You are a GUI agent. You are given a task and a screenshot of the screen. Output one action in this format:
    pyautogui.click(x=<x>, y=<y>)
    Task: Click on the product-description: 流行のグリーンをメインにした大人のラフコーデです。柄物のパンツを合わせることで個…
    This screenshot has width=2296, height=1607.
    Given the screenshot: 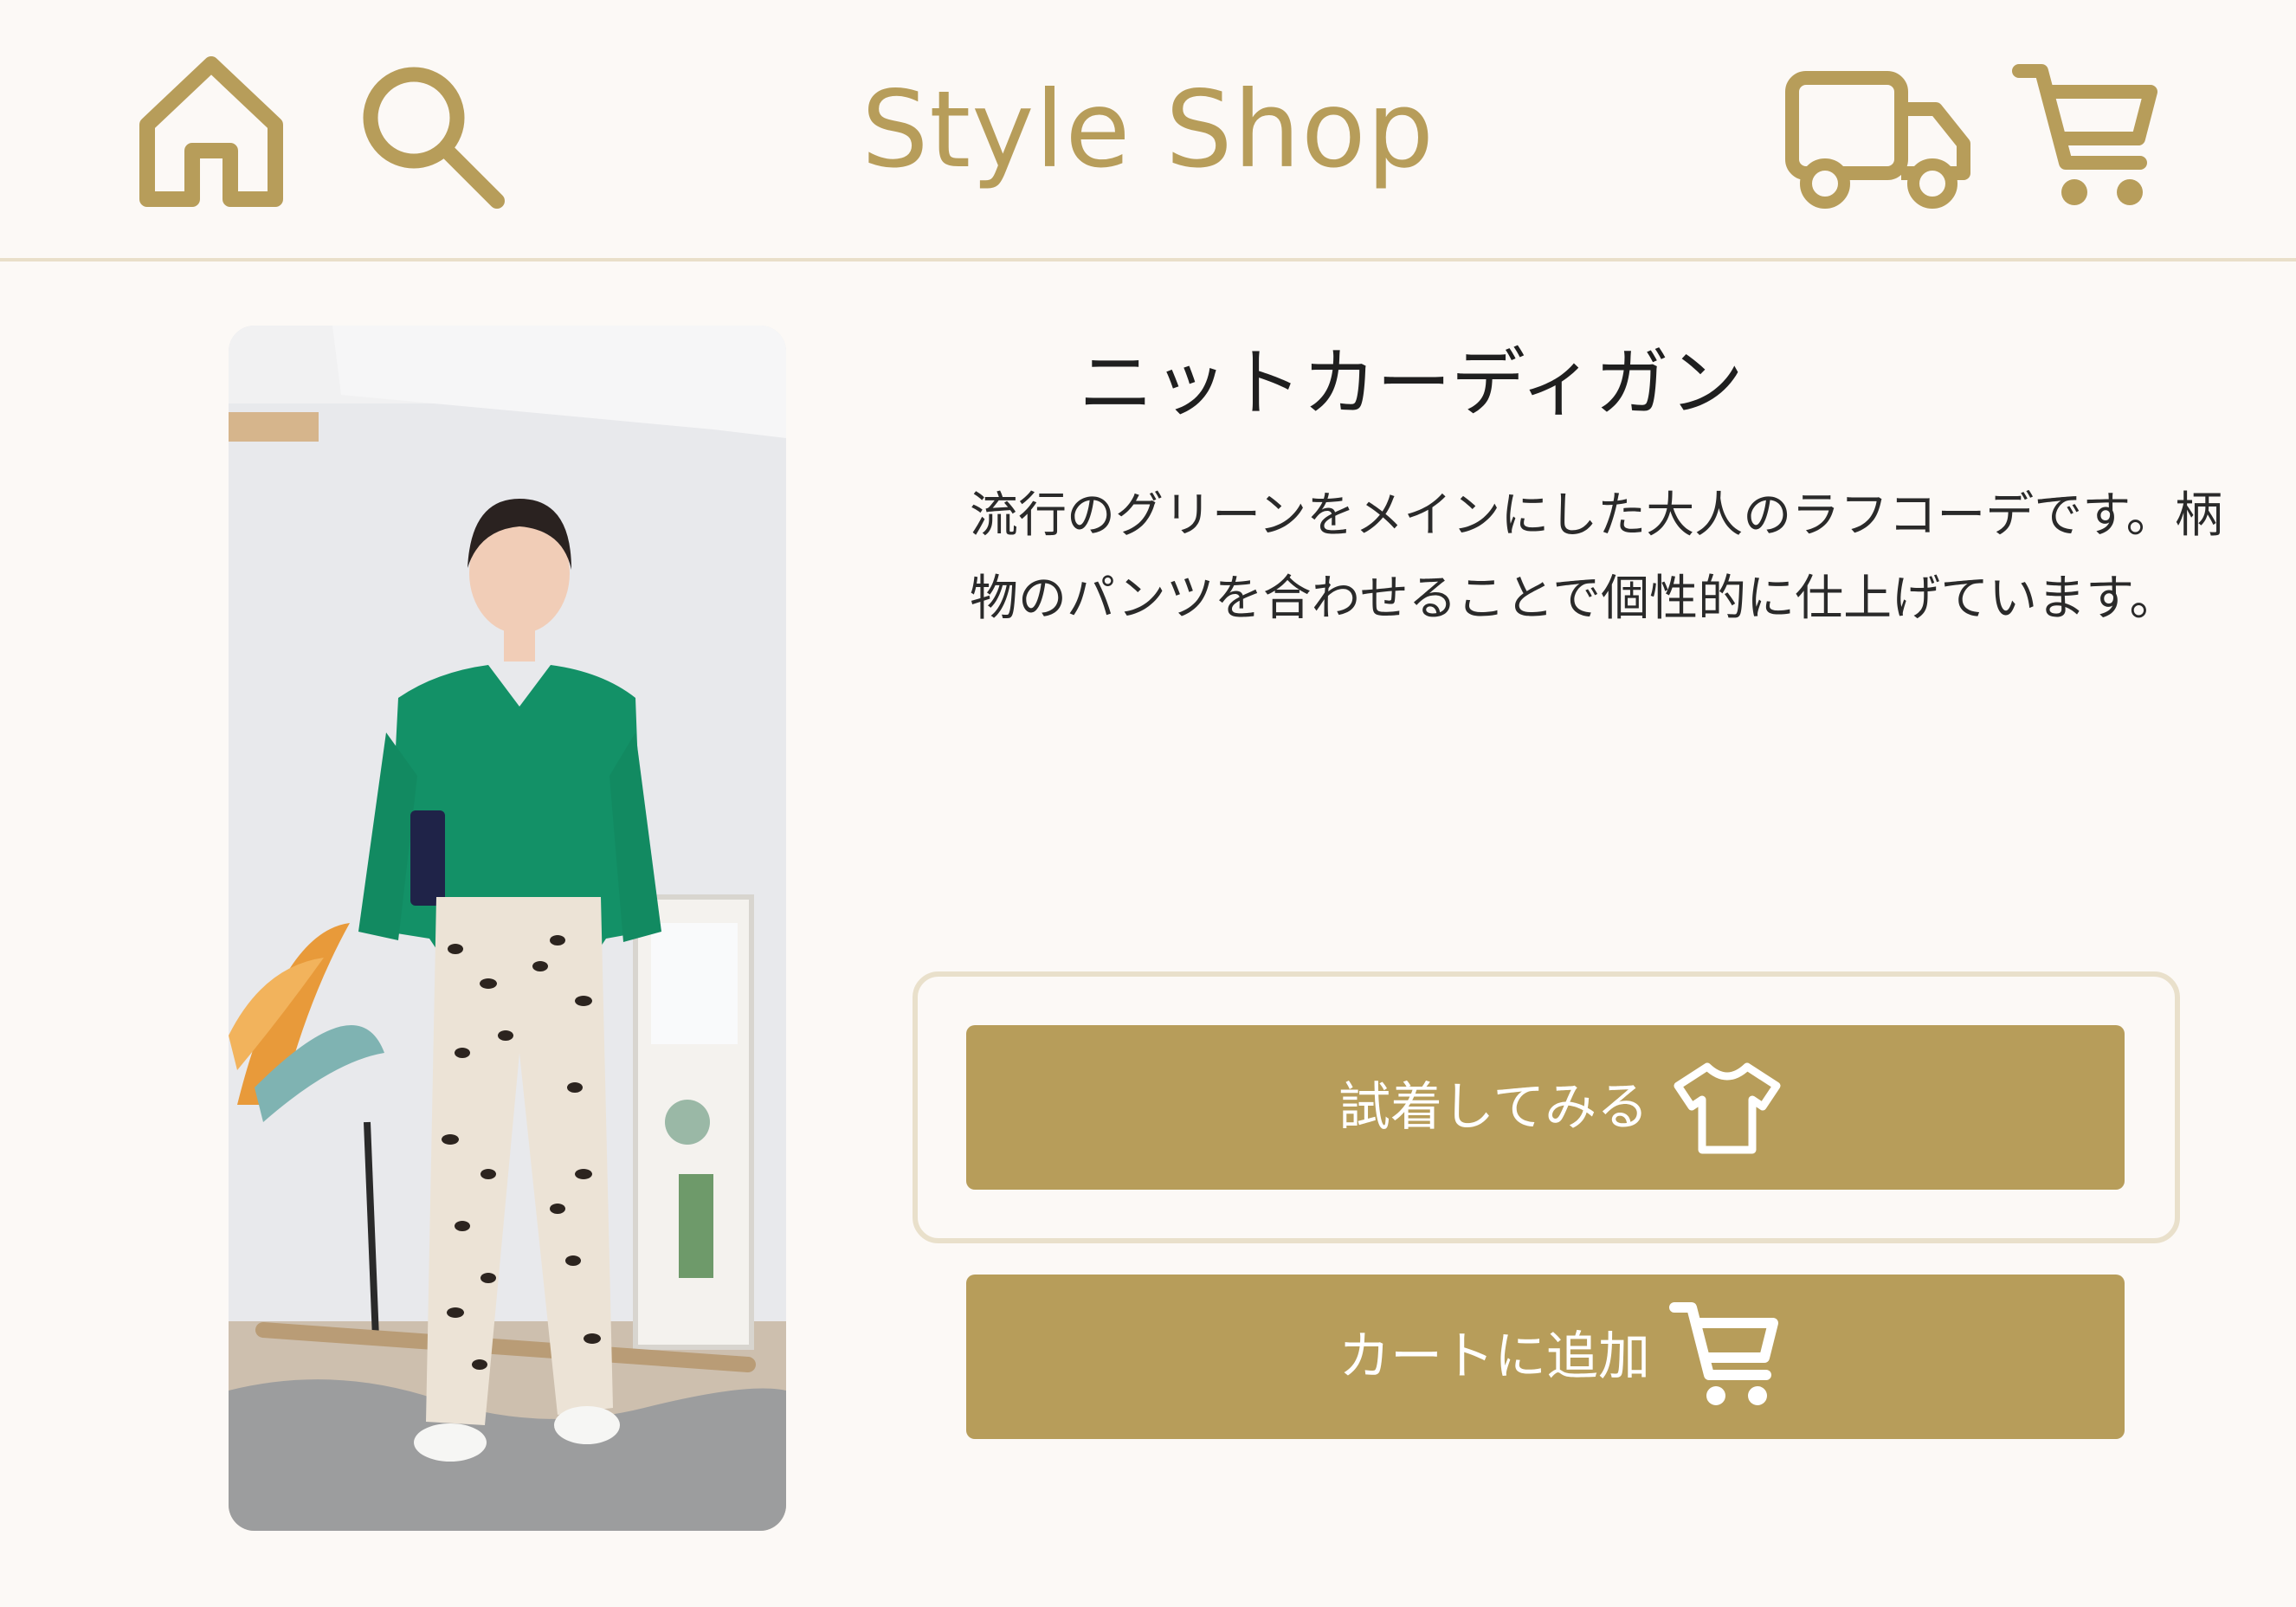 What is the action you would take?
    pyautogui.click(x=1596, y=557)
    